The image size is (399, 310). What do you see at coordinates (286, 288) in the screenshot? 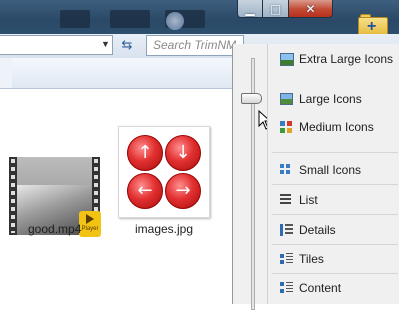
I see `content-icon` at bounding box center [286, 288].